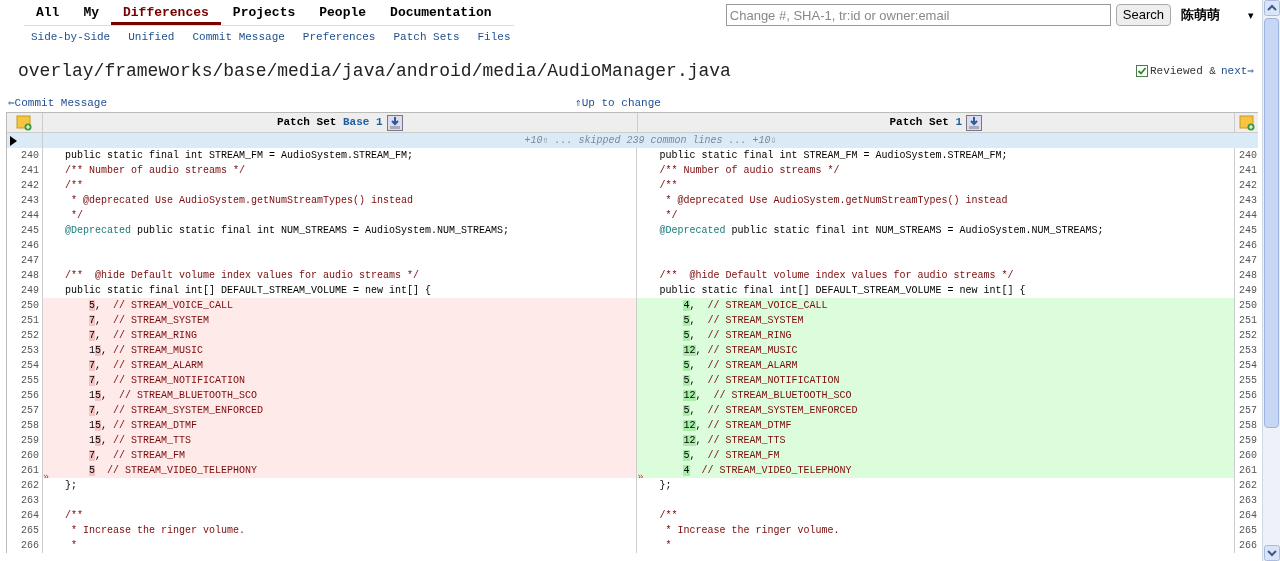 Image resolution: width=1280 pixels, height=561 pixels. Describe the element at coordinates (1246, 170) in the screenshot. I see `line-number: 241` at that location.